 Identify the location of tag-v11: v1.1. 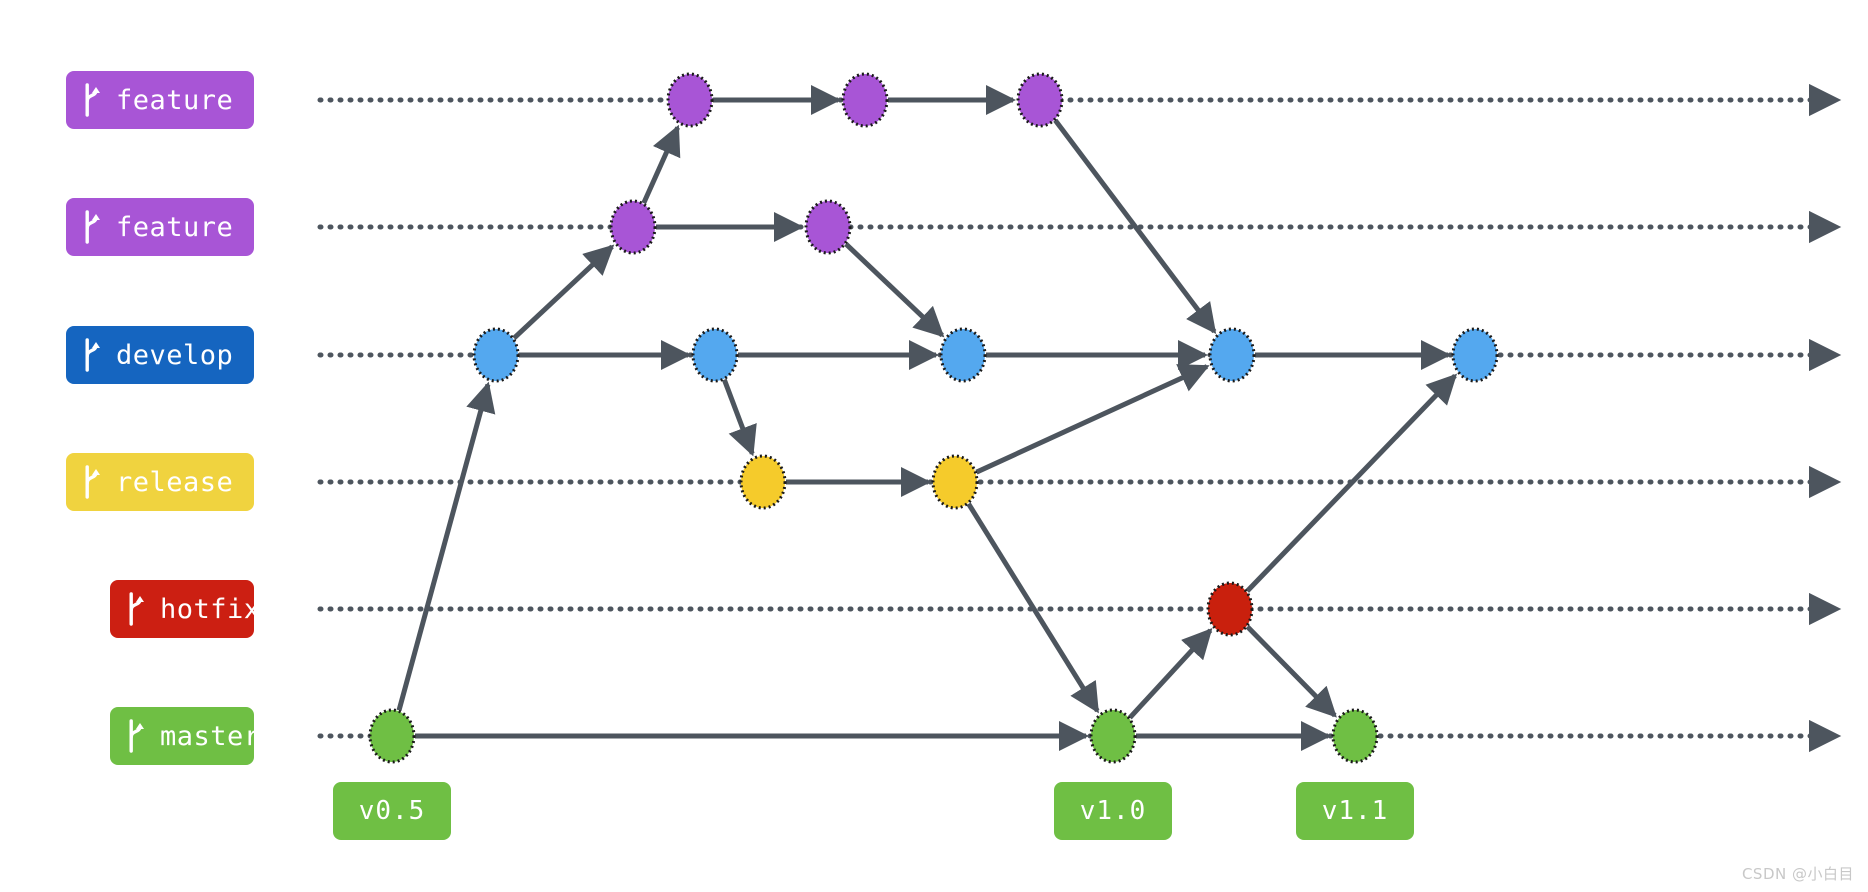
(1355, 811).